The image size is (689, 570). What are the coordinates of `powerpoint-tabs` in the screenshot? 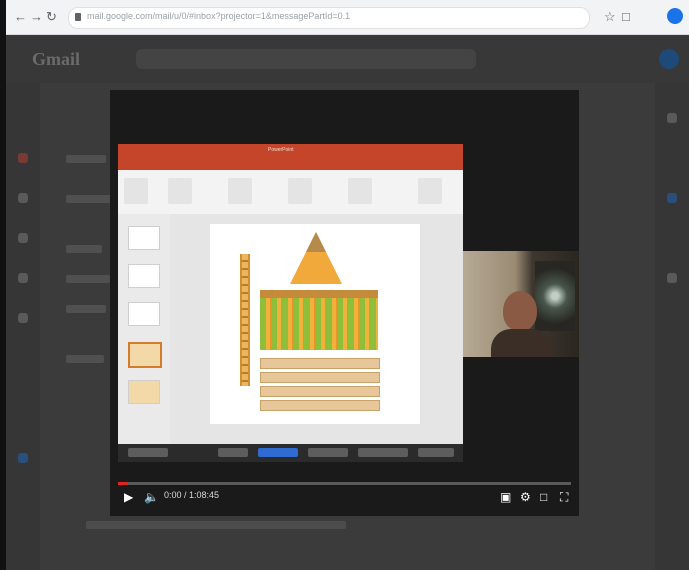 It's located at (290, 165).